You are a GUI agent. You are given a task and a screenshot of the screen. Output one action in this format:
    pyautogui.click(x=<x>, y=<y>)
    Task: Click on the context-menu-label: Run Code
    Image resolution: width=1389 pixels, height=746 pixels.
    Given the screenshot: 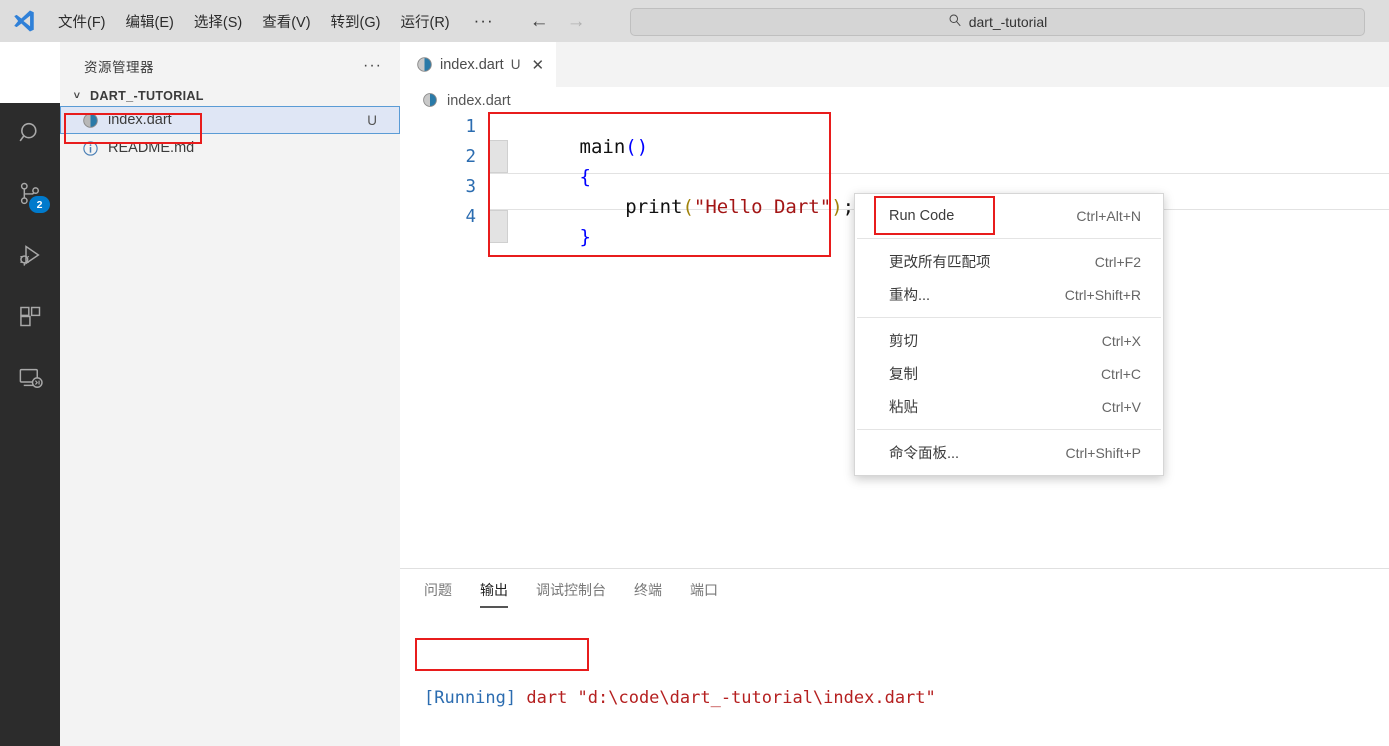 What is the action you would take?
    pyautogui.click(x=922, y=215)
    